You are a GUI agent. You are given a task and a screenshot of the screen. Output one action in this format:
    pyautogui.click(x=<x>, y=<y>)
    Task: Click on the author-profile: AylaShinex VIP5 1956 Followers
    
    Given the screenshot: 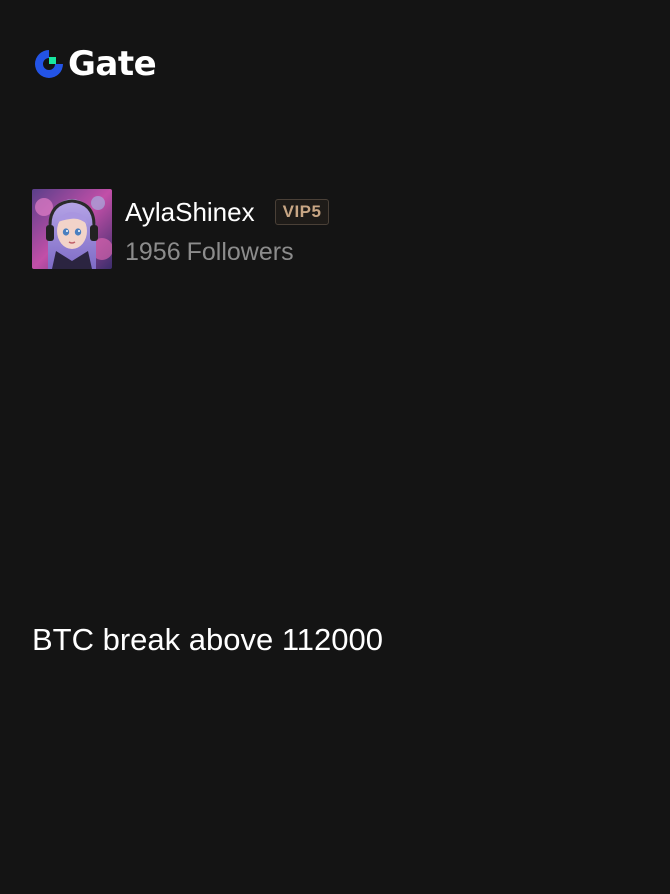 What is the action you would take?
    pyautogui.click(x=181, y=229)
    